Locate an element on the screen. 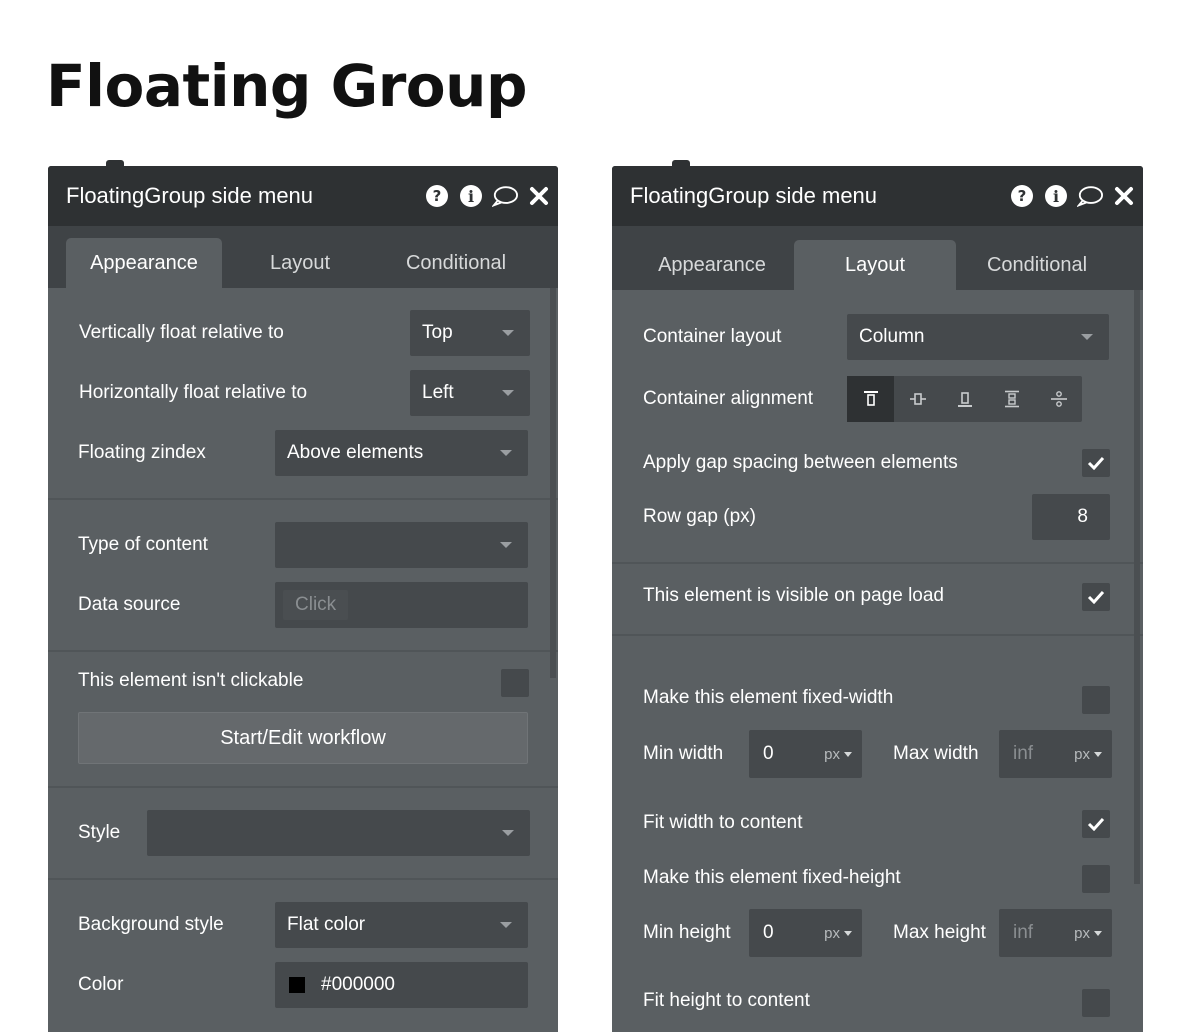  fit-width-checkbox is located at coordinates (1096, 824).